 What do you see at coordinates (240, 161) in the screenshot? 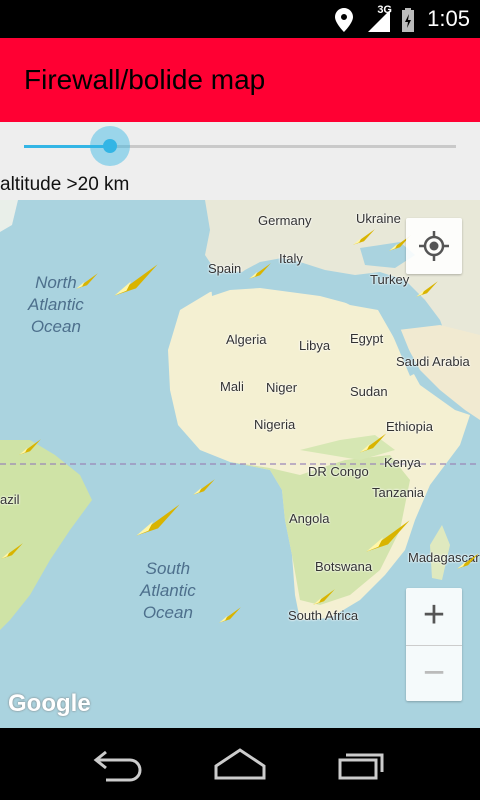
I see `altitude-slider-panel: altitude >20 km` at bounding box center [240, 161].